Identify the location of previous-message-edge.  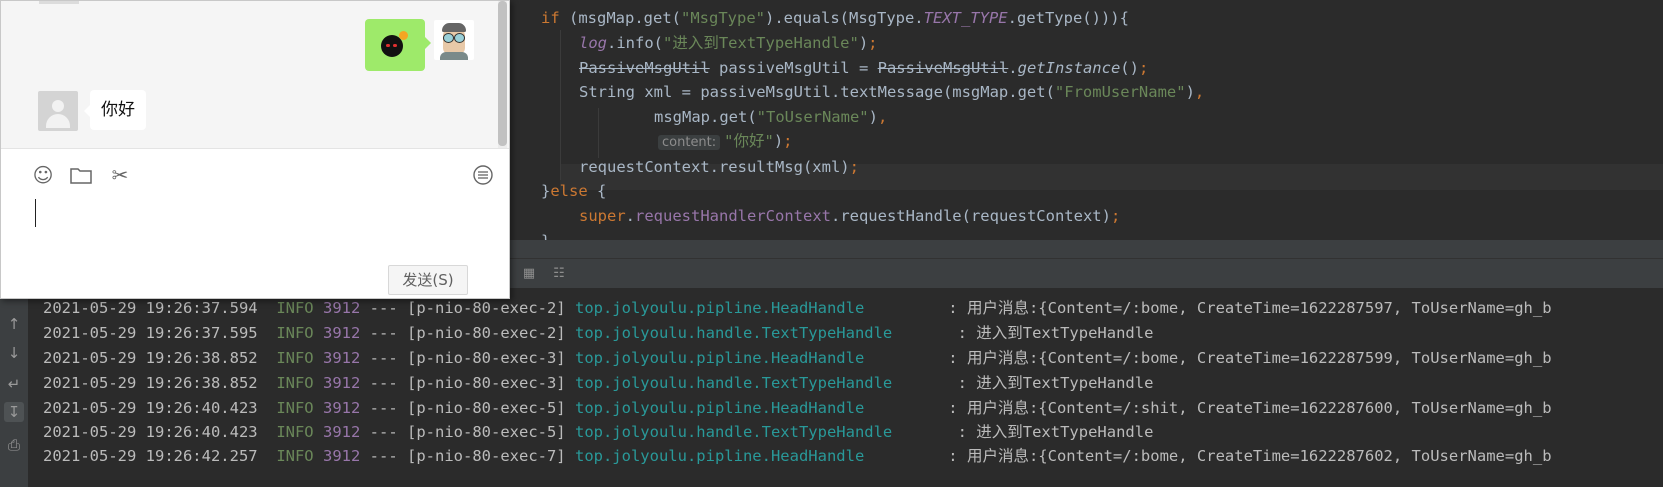
(59, 2).